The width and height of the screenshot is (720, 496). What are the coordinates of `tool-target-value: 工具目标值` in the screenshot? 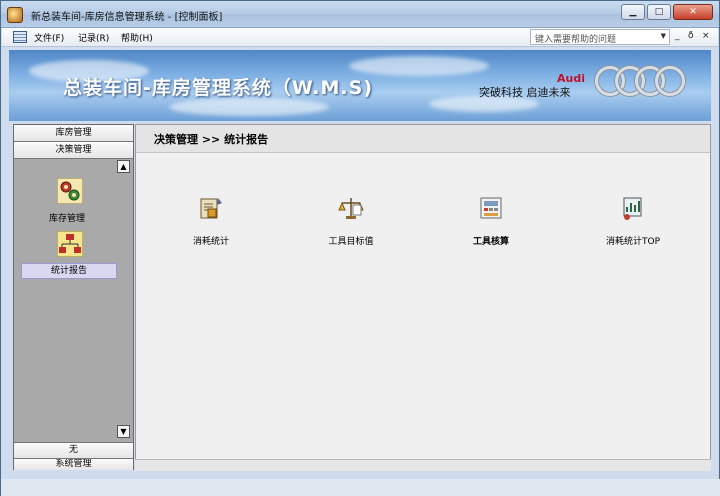 It's located at (351, 221).